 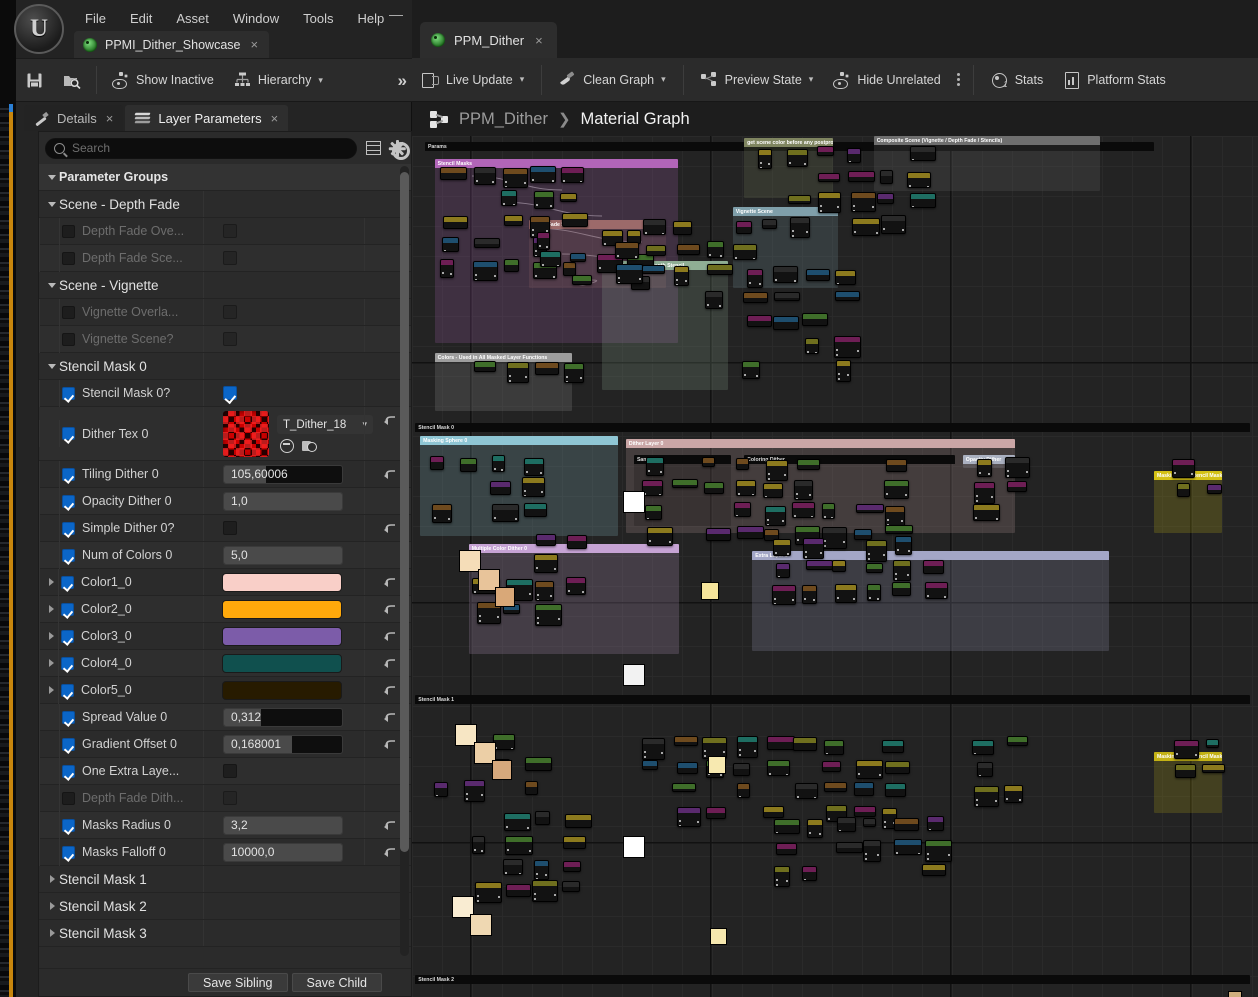 What do you see at coordinates (34, 80) in the screenshot?
I see `save-button` at bounding box center [34, 80].